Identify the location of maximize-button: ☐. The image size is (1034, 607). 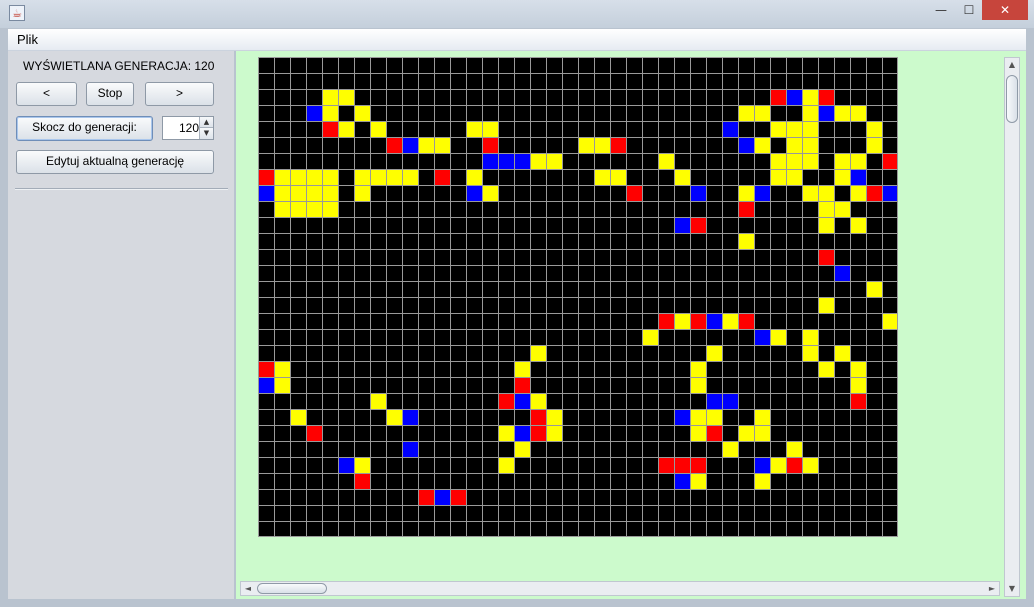
(969, 10).